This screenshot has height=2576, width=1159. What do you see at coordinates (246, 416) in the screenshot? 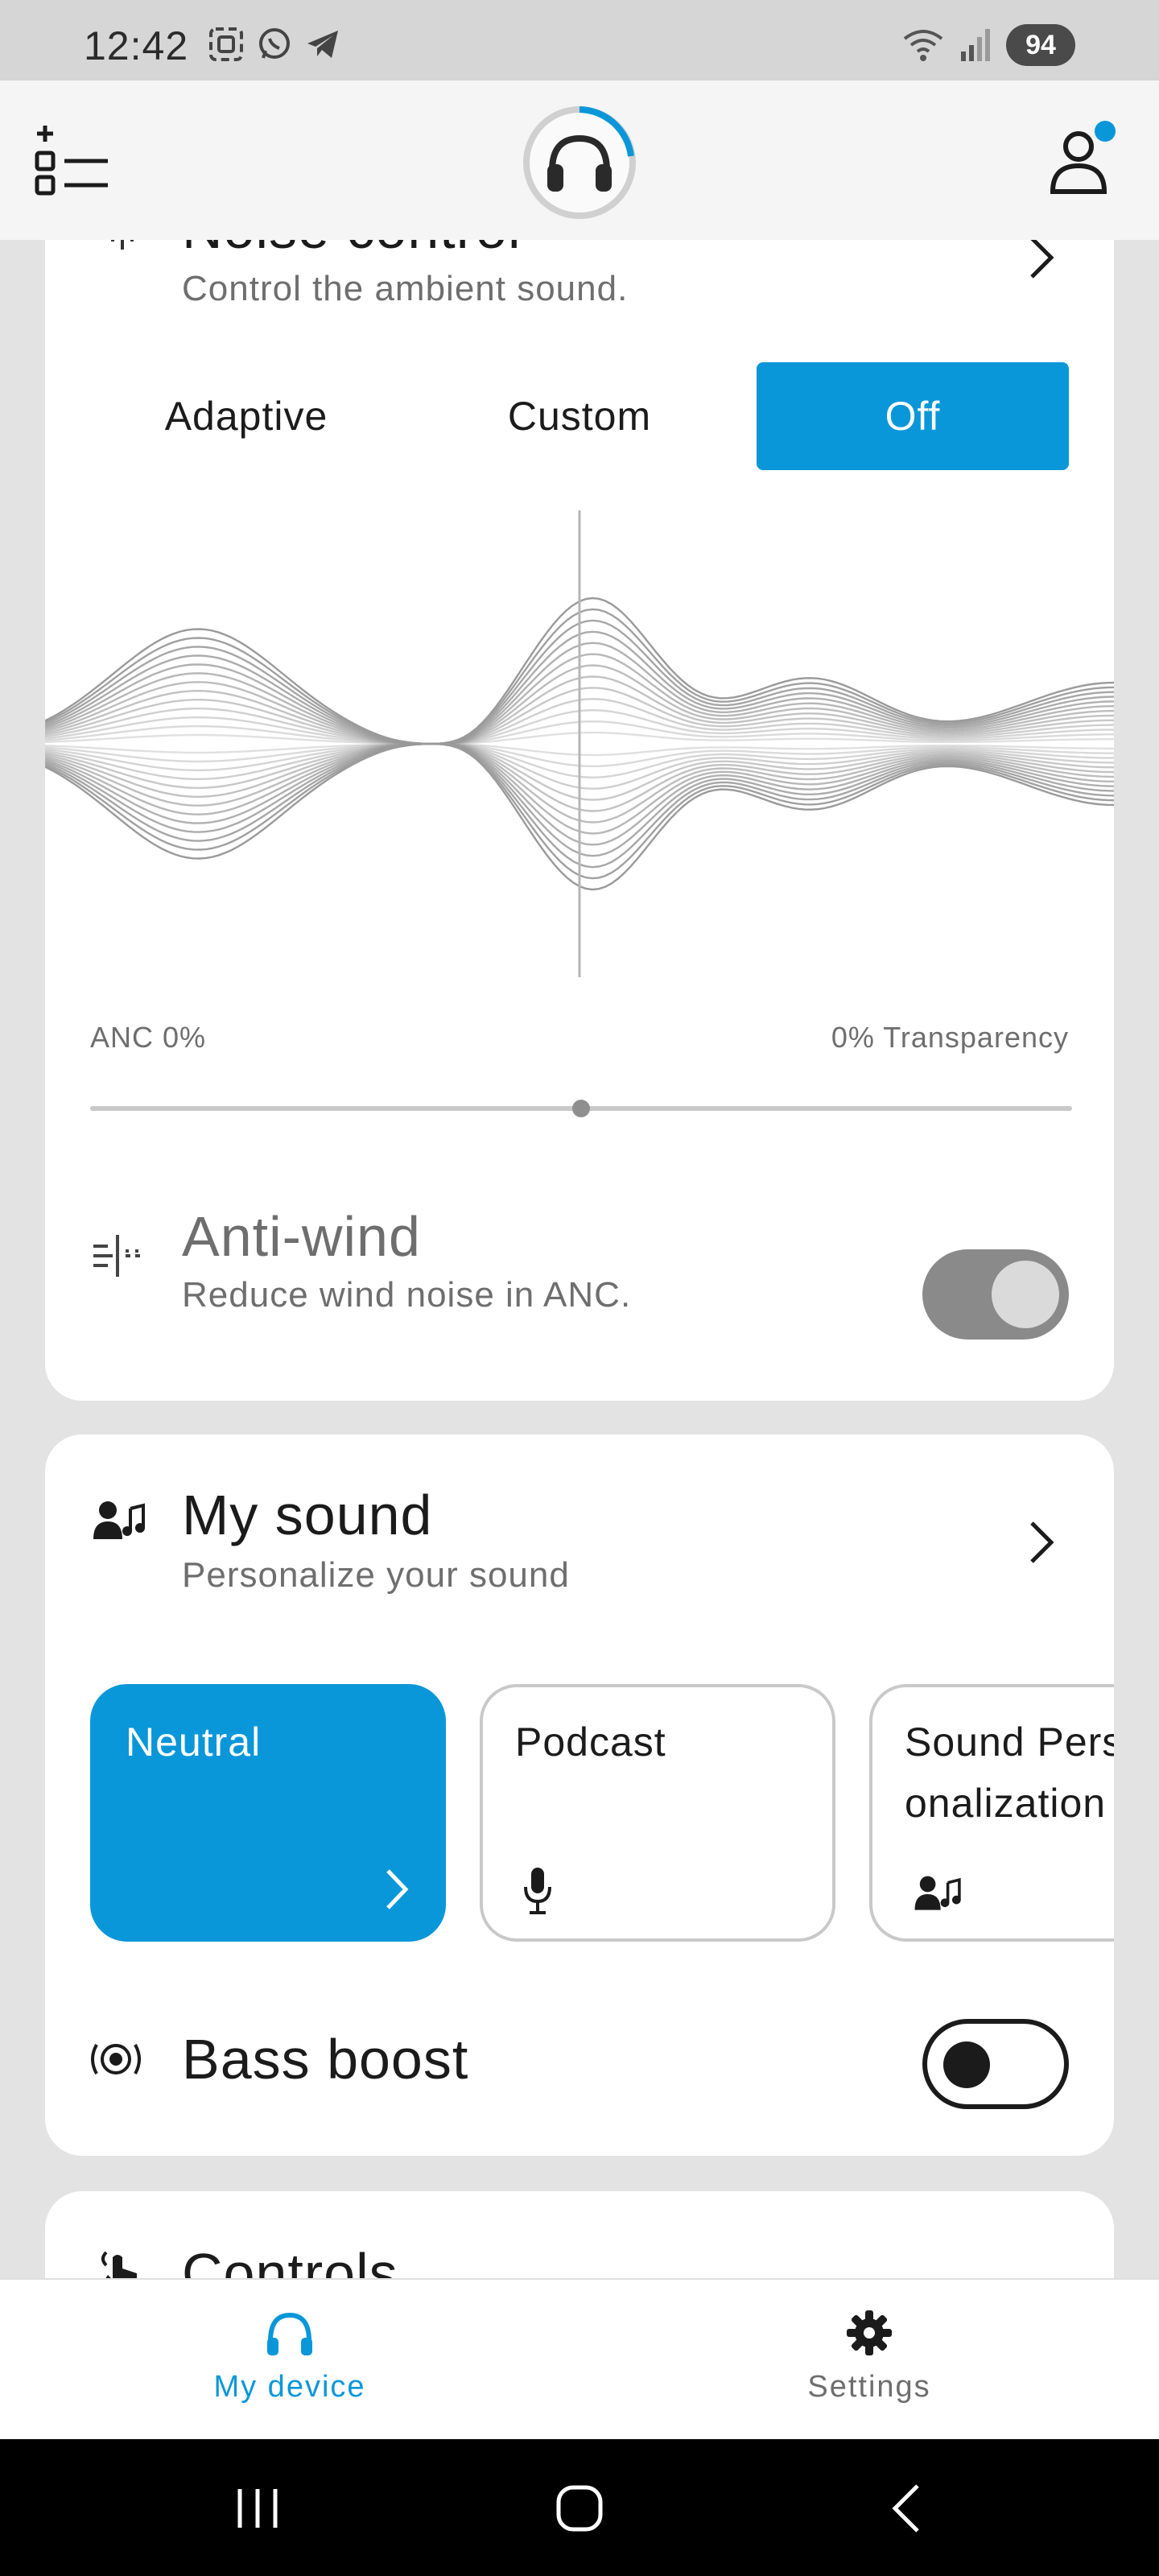
I see `mode-adaptive-button: Adaptive` at bounding box center [246, 416].